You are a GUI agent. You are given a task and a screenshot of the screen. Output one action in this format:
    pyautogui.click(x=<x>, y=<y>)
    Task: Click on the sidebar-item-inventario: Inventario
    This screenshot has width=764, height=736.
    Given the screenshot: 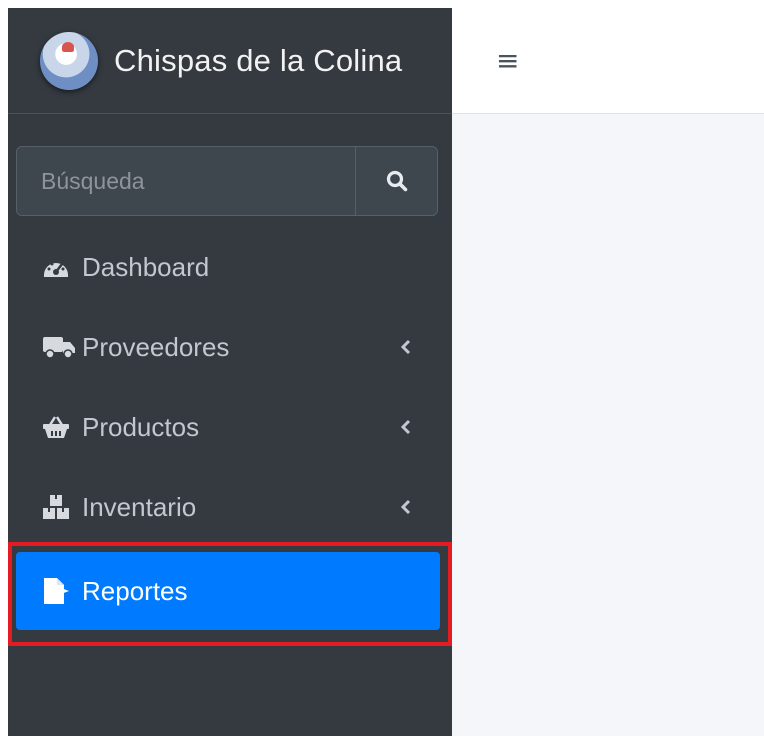 What is the action you would take?
    pyautogui.click(x=227, y=507)
    